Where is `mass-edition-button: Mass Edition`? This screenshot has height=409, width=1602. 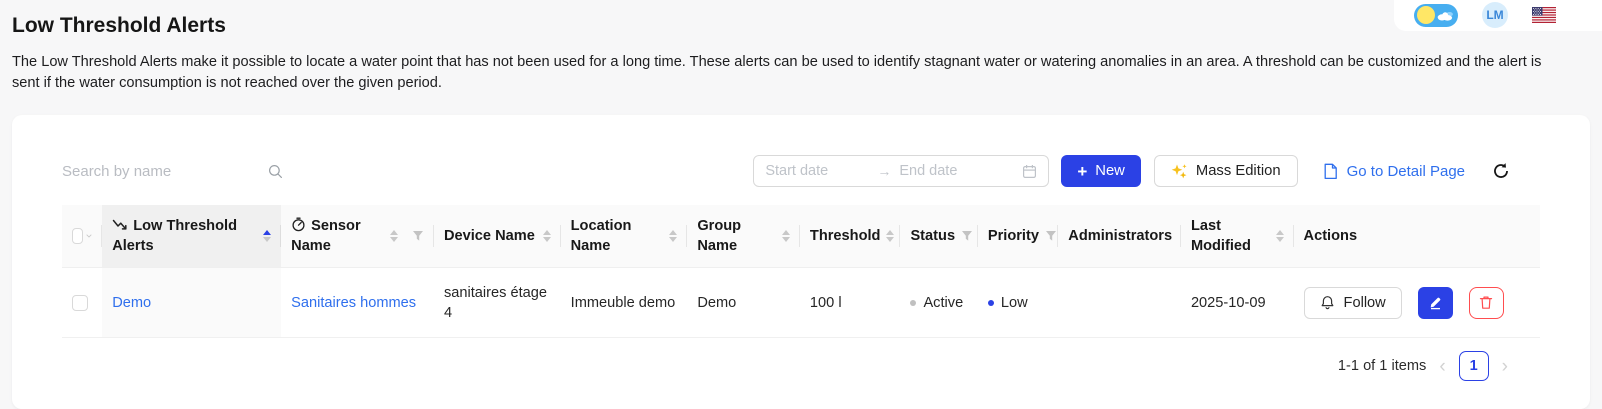
mass-edition-button: Mass Edition is located at coordinates (1225, 171).